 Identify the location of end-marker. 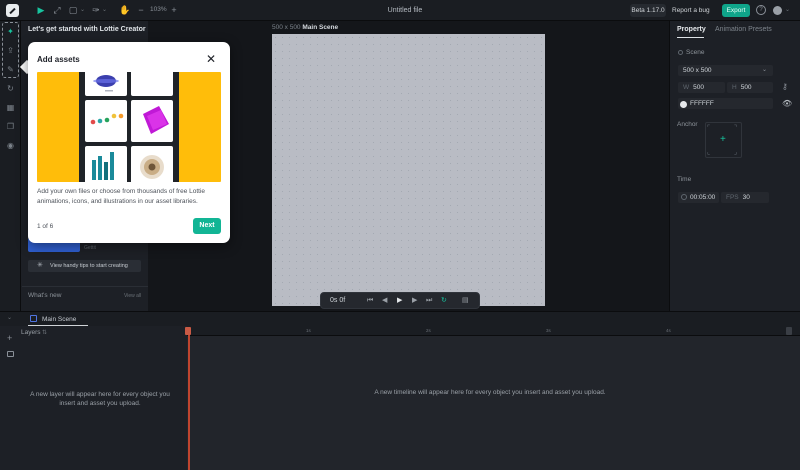
(789, 331).